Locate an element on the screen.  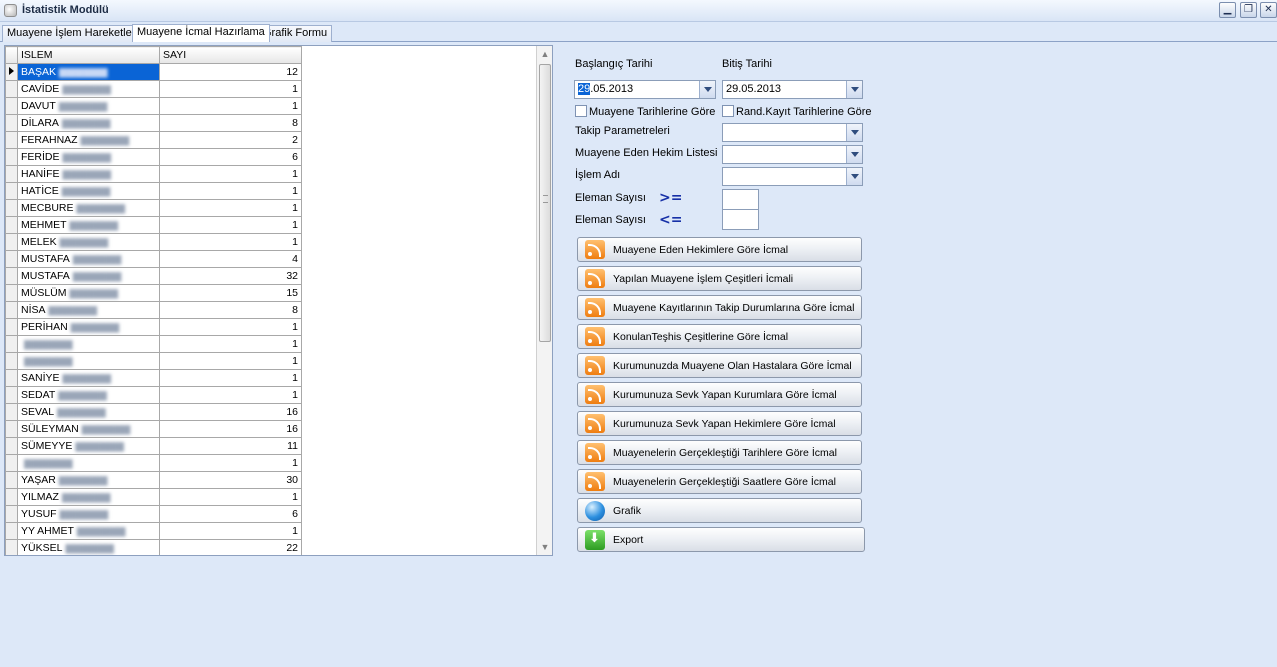
table-row: YÜKSEL ▆▆▆▆▆▆ 22 is located at coordinates (153, 547).